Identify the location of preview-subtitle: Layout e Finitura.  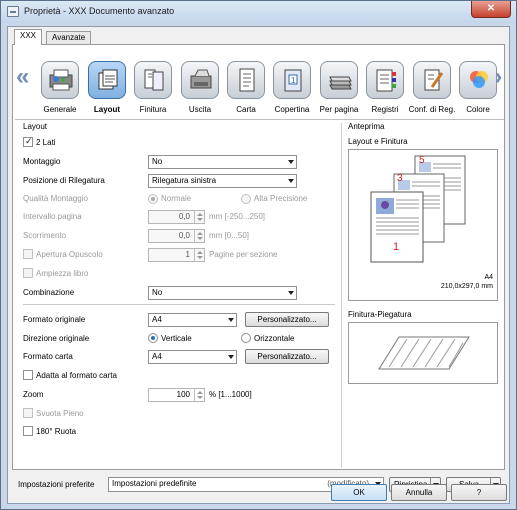
(378, 141).